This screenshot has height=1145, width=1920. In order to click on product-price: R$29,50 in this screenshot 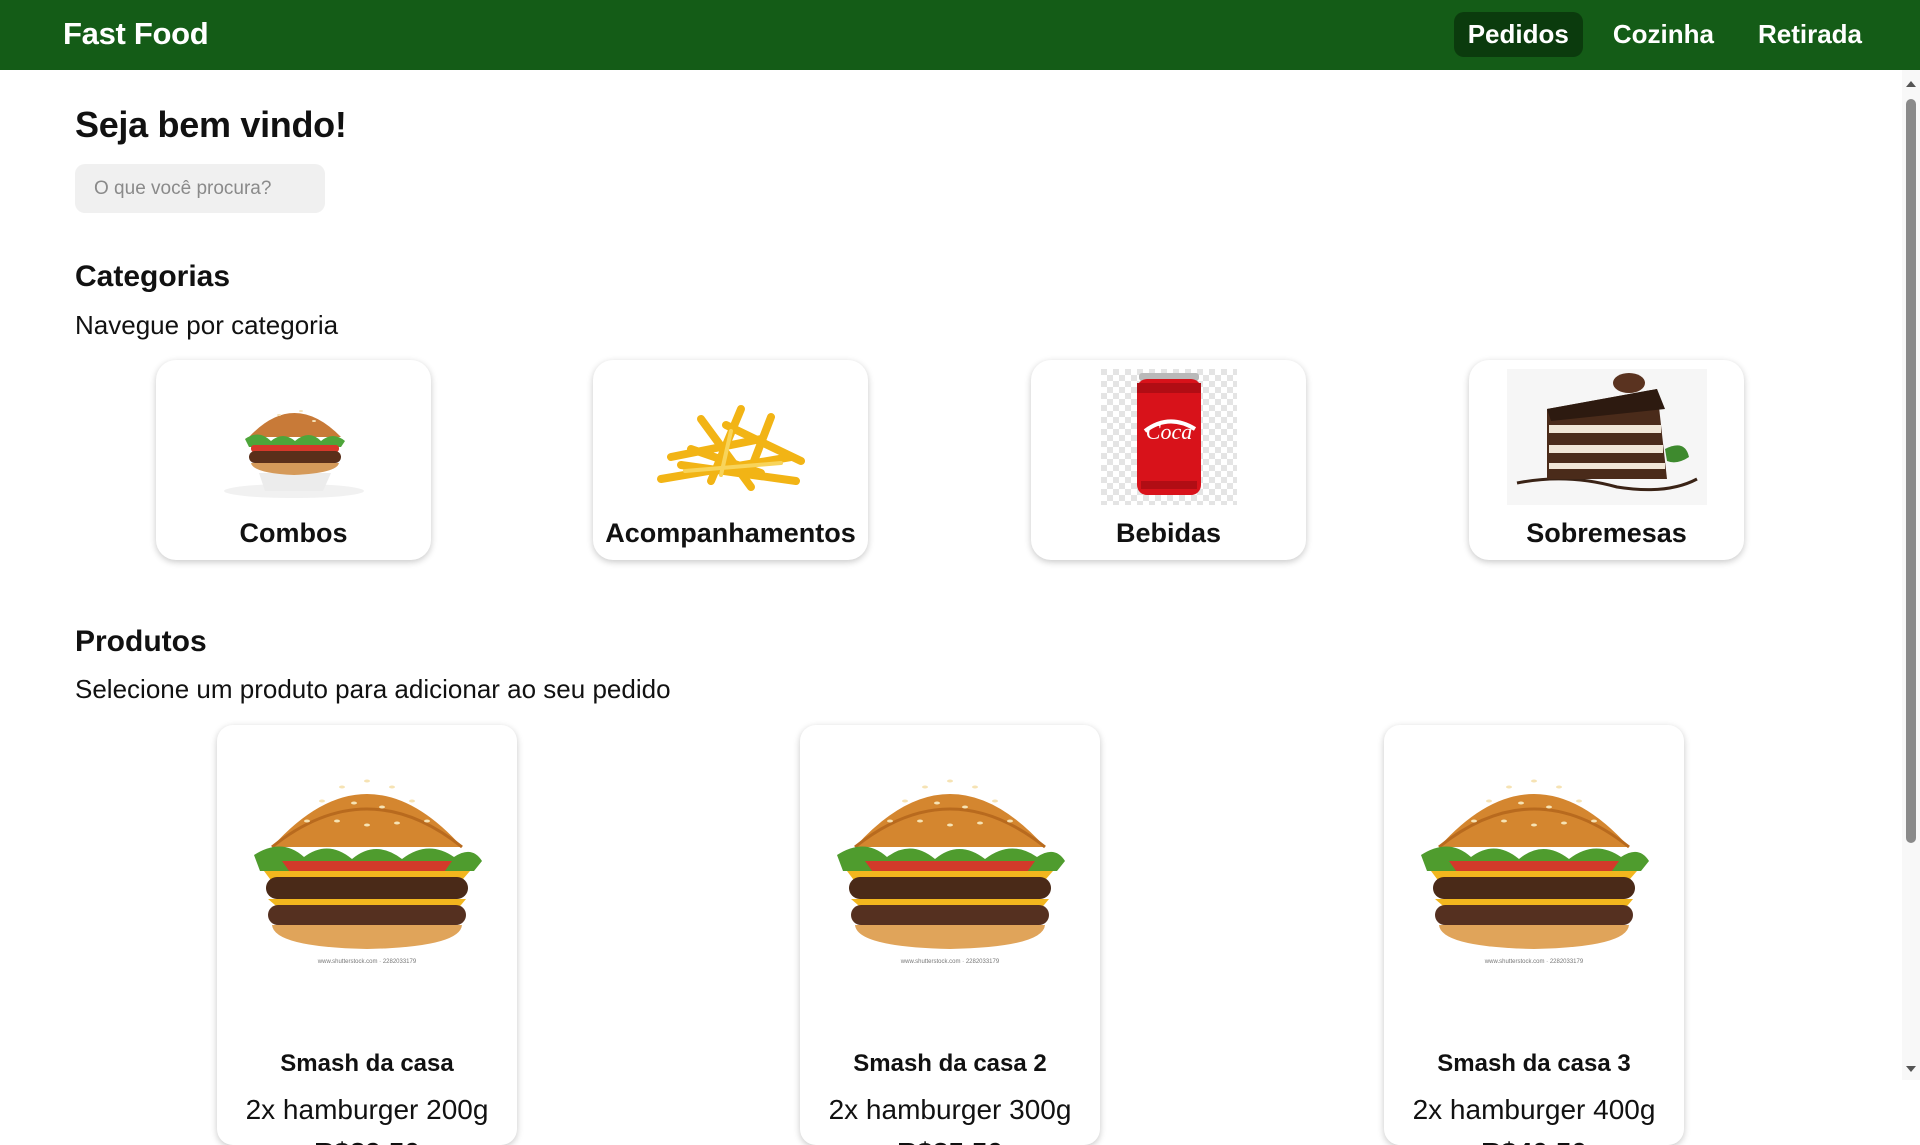, I will do `click(367, 1141)`.